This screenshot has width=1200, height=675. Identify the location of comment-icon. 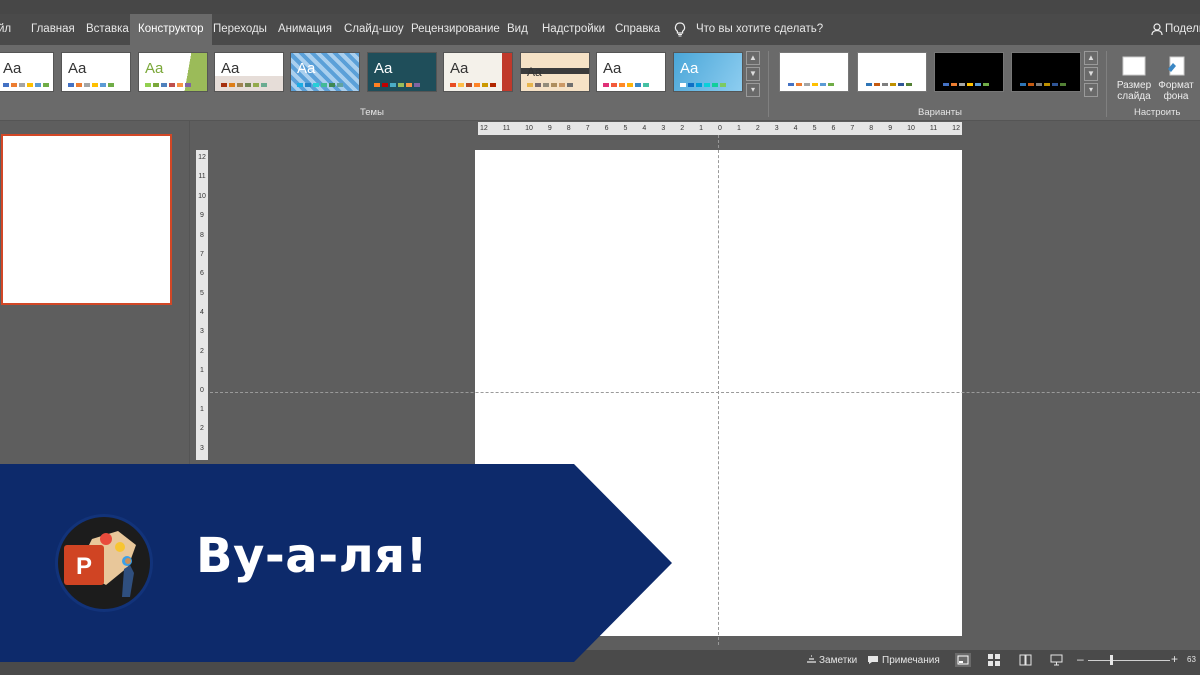
(873, 661).